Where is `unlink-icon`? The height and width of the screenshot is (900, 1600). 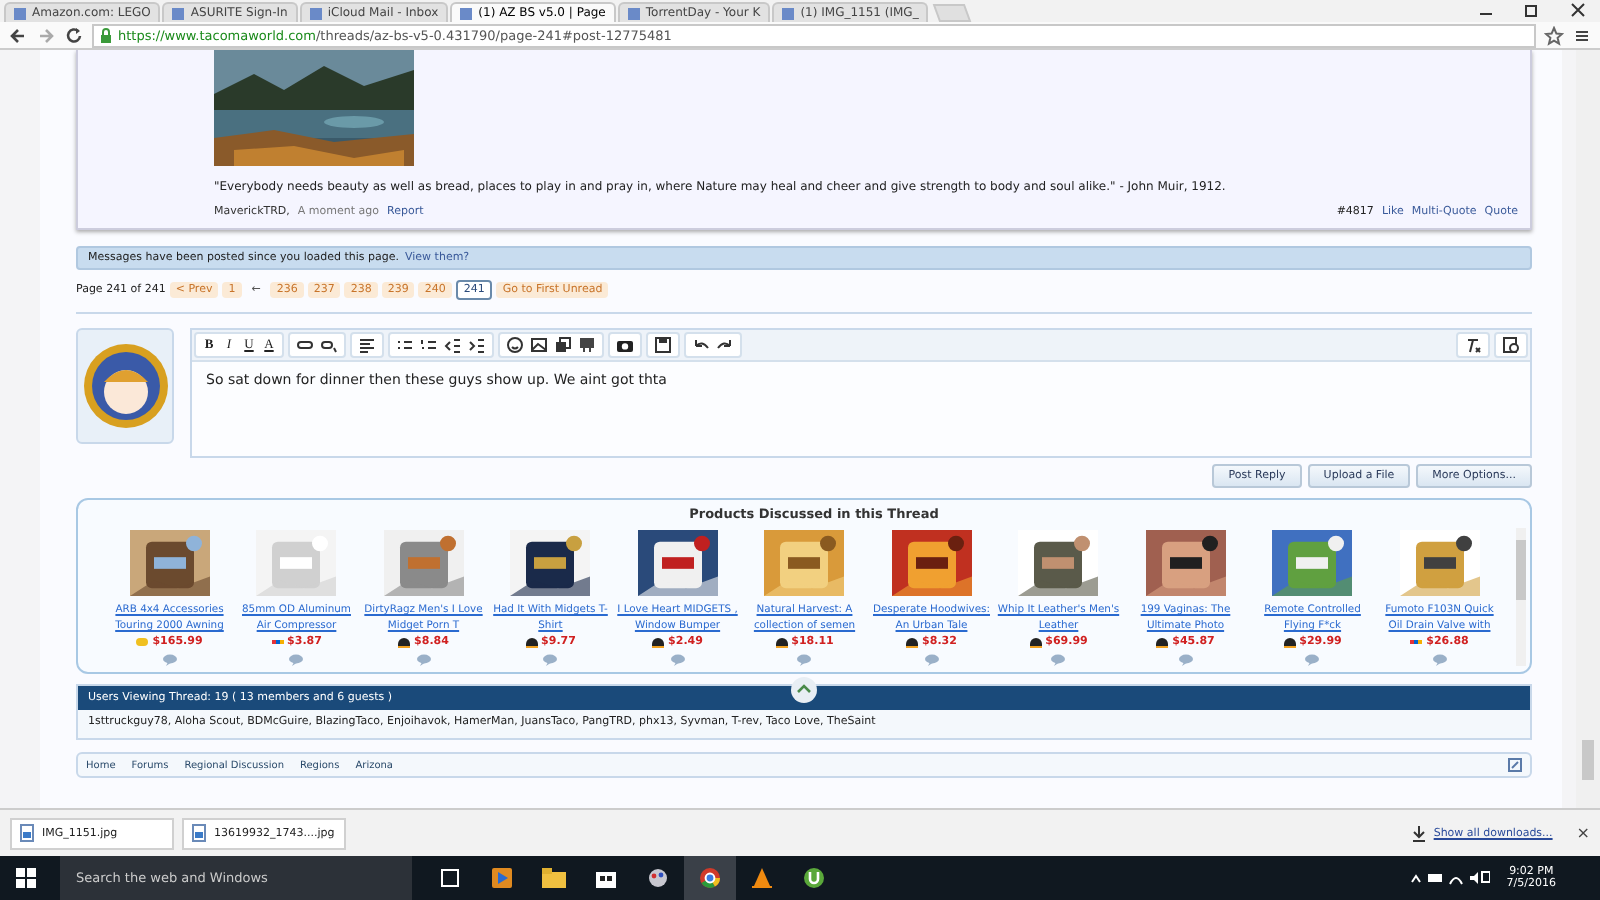
unlink-icon is located at coordinates (329, 345).